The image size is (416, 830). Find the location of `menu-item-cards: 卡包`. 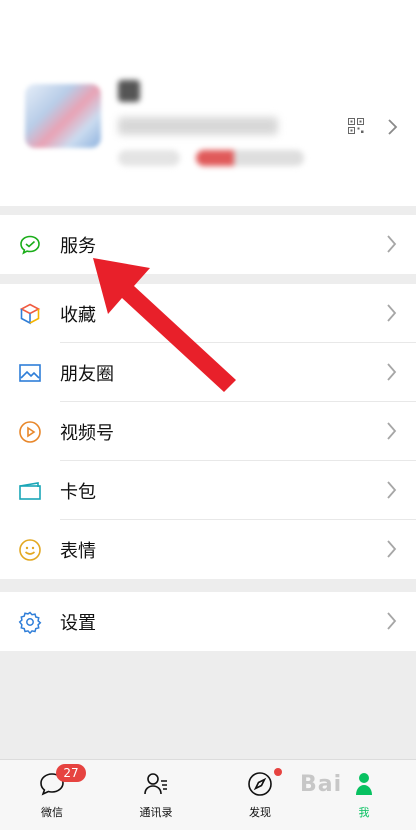

menu-item-cards: 卡包 is located at coordinates (208, 490).